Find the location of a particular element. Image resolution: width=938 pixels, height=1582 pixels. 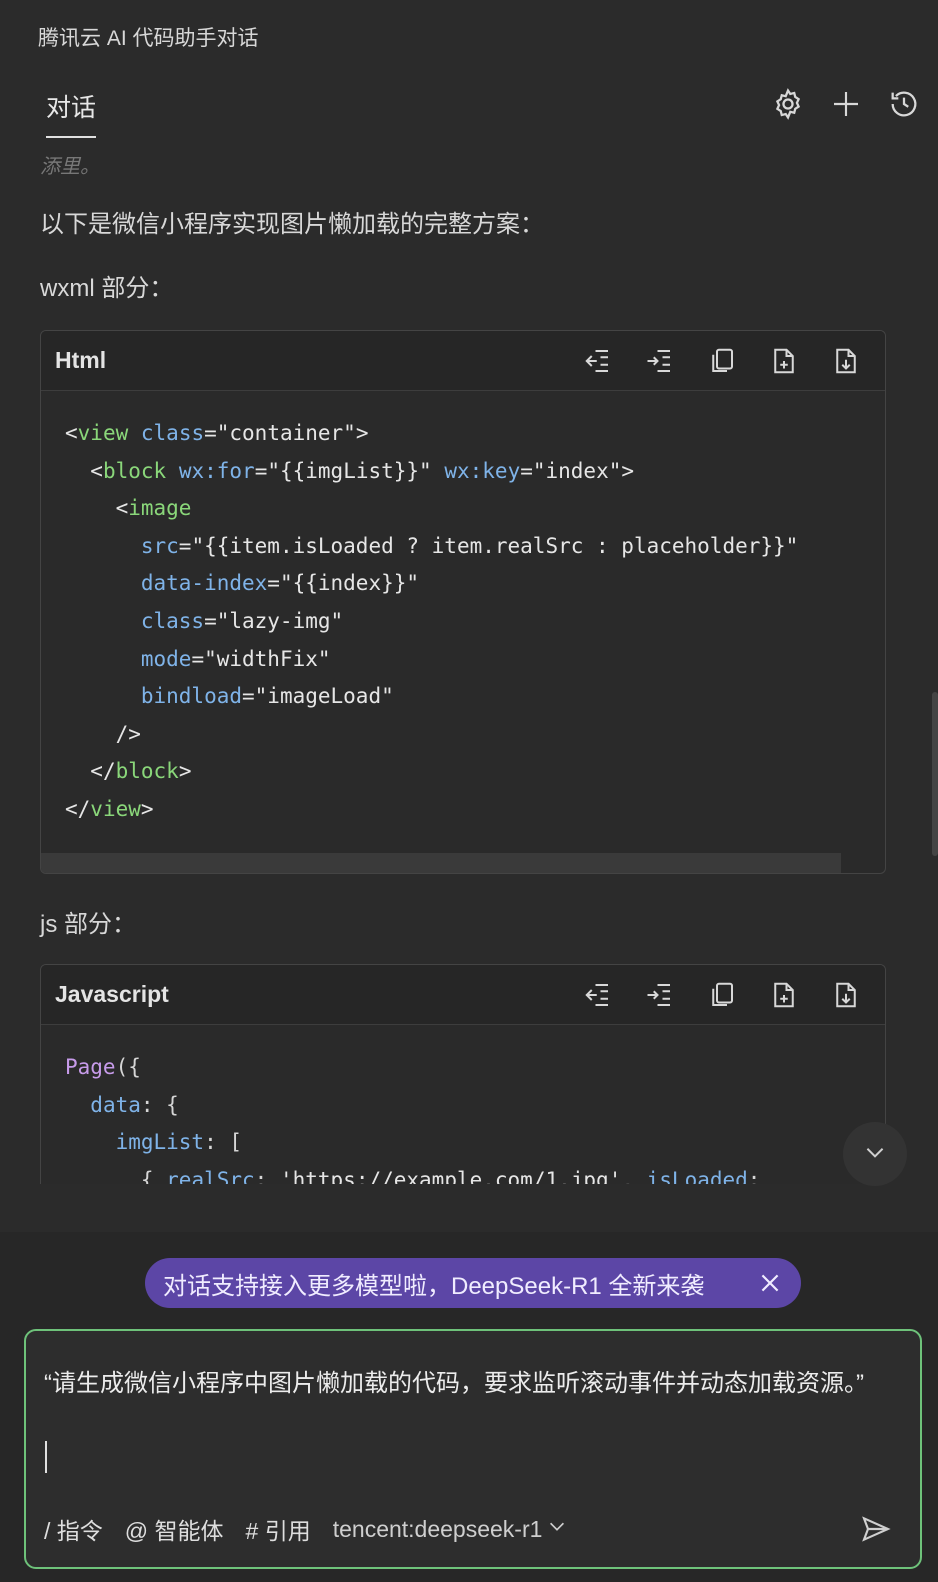

chat-input-text: “请生成微信小程序中图片懒加载的代码，要求监听滚动事件并动态加载资源。” is located at coordinates (474, 1384).